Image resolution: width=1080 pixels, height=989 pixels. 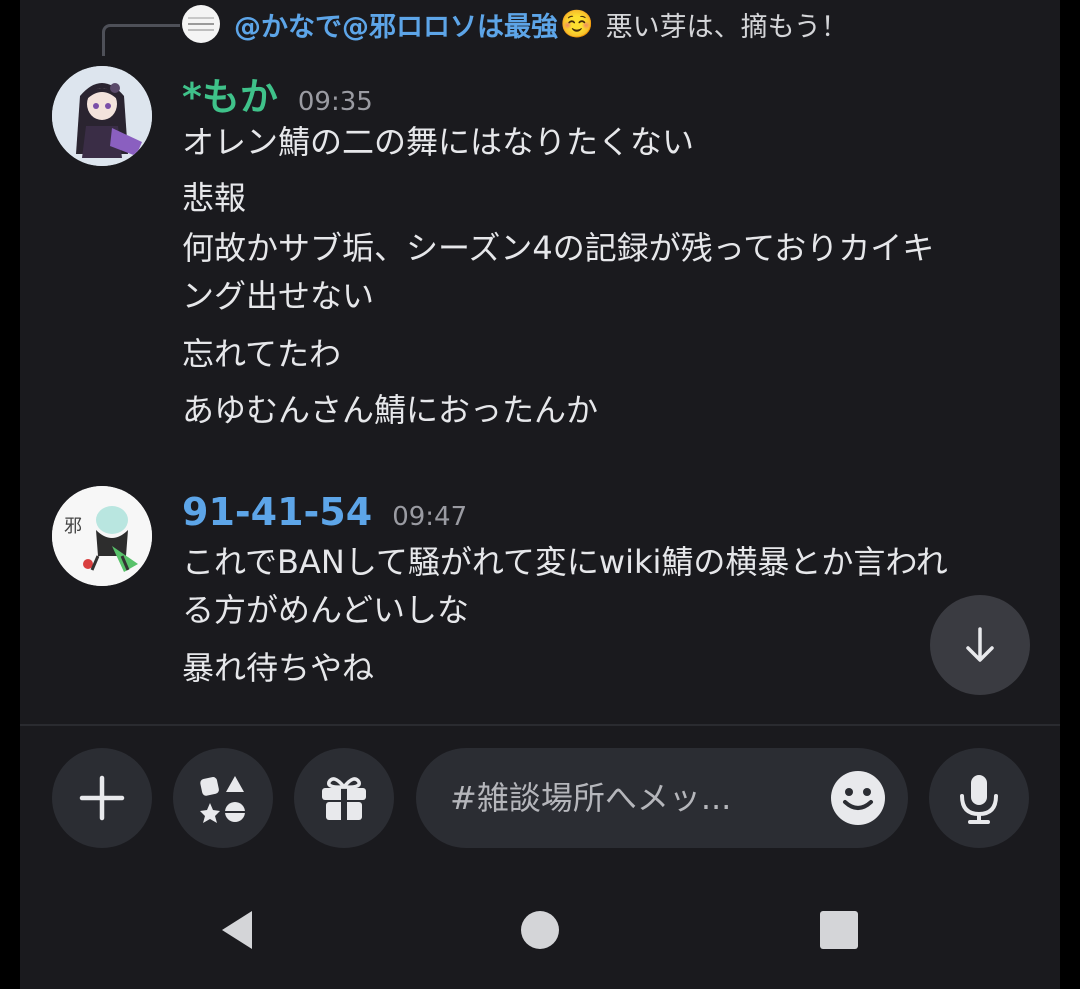 What do you see at coordinates (261, 354) in the screenshot?
I see `message-text: 忘れてたわ` at bounding box center [261, 354].